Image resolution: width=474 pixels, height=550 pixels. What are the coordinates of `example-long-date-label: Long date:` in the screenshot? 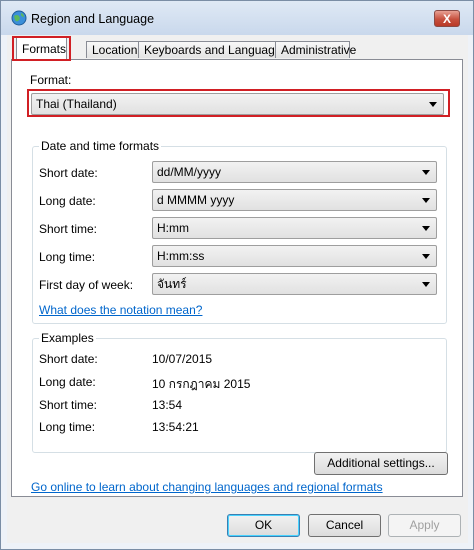 It's located at (67, 382).